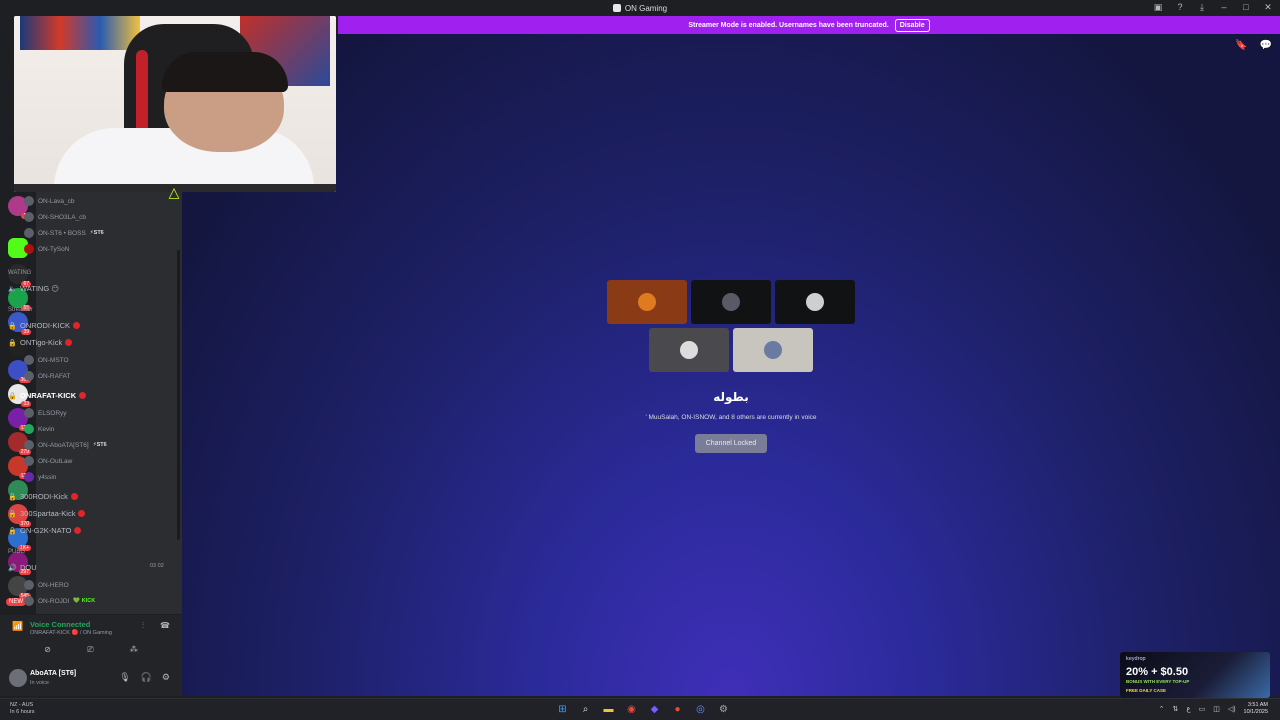  What do you see at coordinates (124, 677) in the screenshot?
I see `mic-icon: 🎙` at bounding box center [124, 677].